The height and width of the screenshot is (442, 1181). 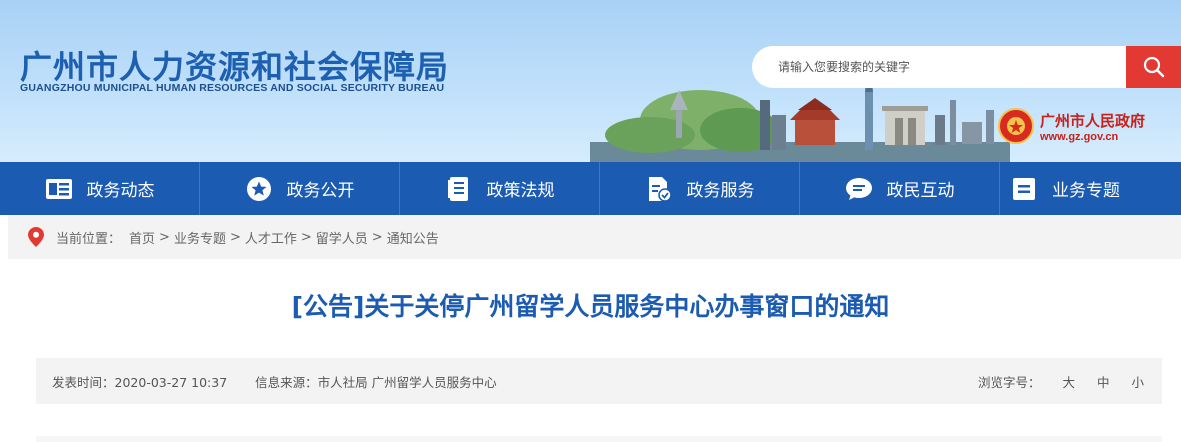 I want to click on nav-item-news: 政务动态, so click(x=100, y=188).